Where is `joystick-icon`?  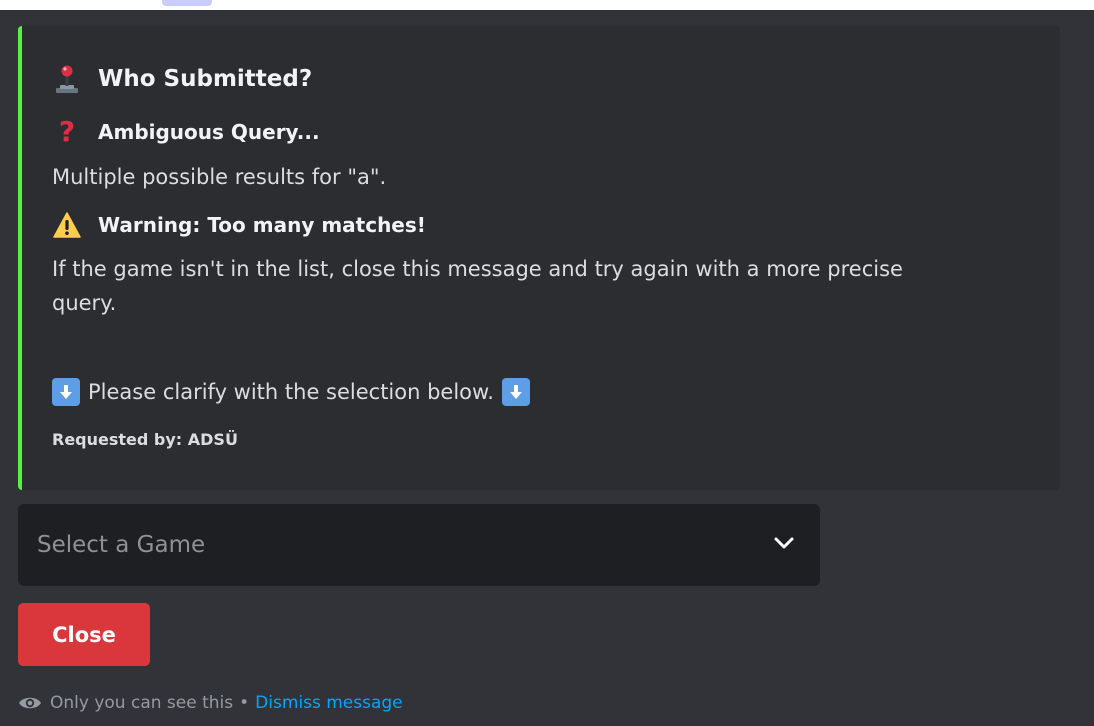
joystick-icon is located at coordinates (67, 79).